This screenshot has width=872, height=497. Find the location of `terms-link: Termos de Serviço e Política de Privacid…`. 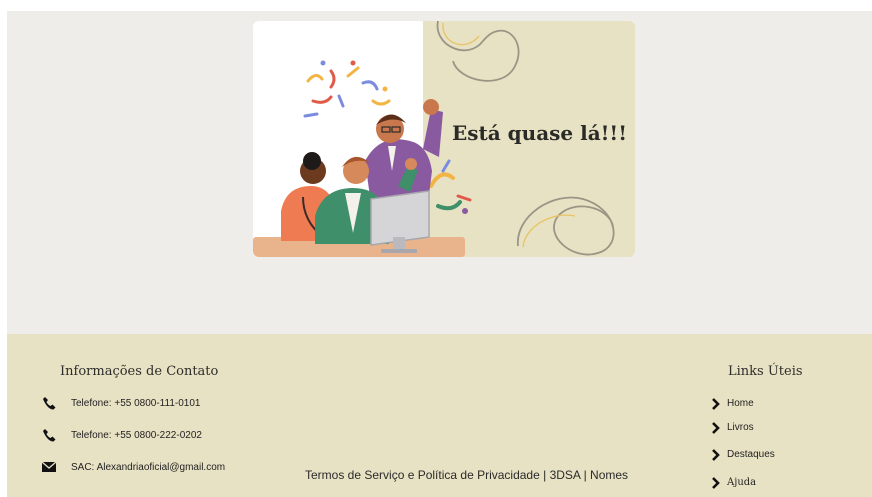

terms-link: Termos de Serviço e Política de Privacid… is located at coordinates (466, 475).